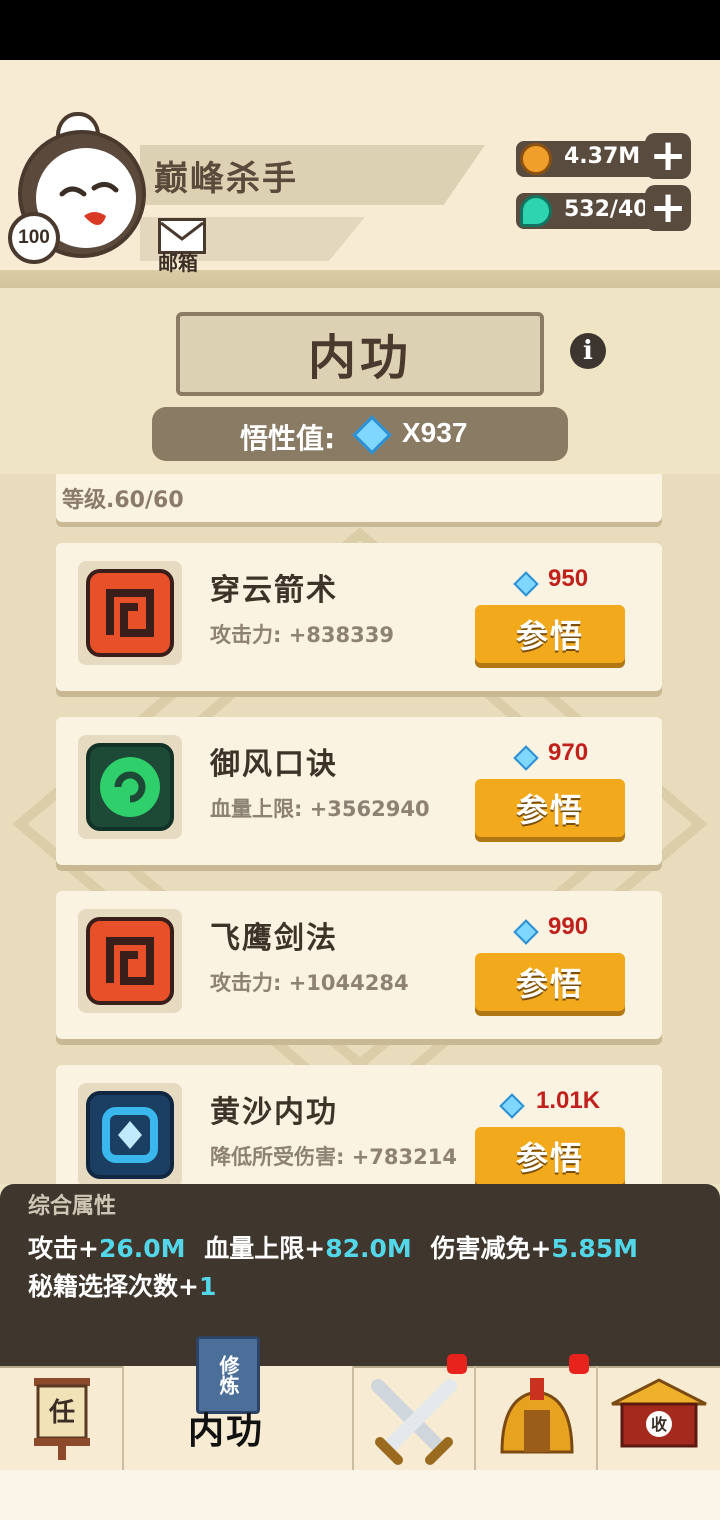 The width and height of the screenshot is (720, 1520). What do you see at coordinates (72, 1206) in the screenshot?
I see `summary-title: 综合属性` at bounding box center [72, 1206].